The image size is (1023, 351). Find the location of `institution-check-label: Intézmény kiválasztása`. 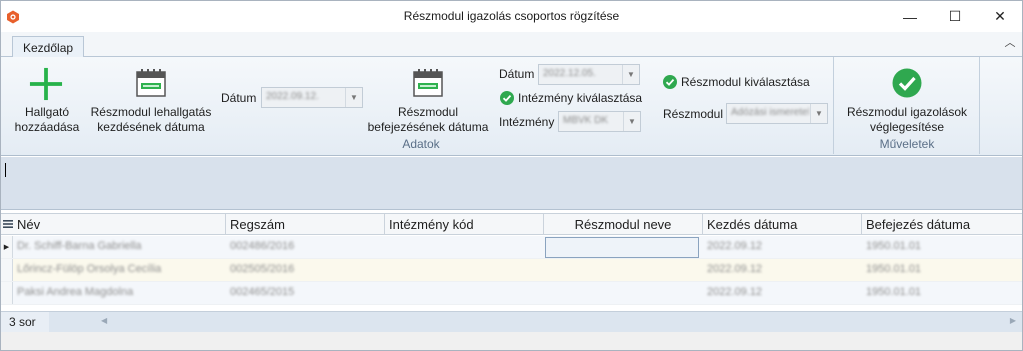

institution-check-label: Intézmény kiválasztása is located at coordinates (580, 98).